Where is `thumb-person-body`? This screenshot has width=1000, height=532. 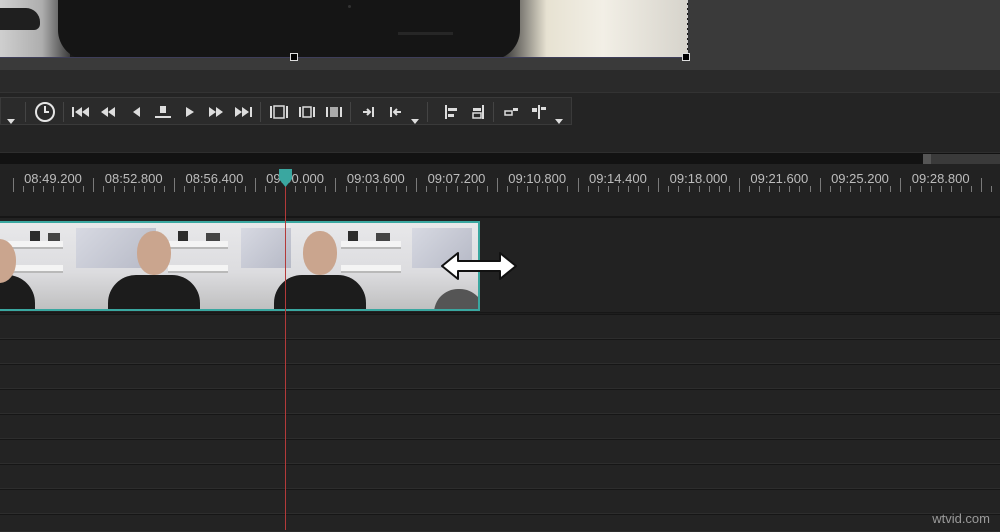 thumb-person-body is located at coordinates (320, 292).